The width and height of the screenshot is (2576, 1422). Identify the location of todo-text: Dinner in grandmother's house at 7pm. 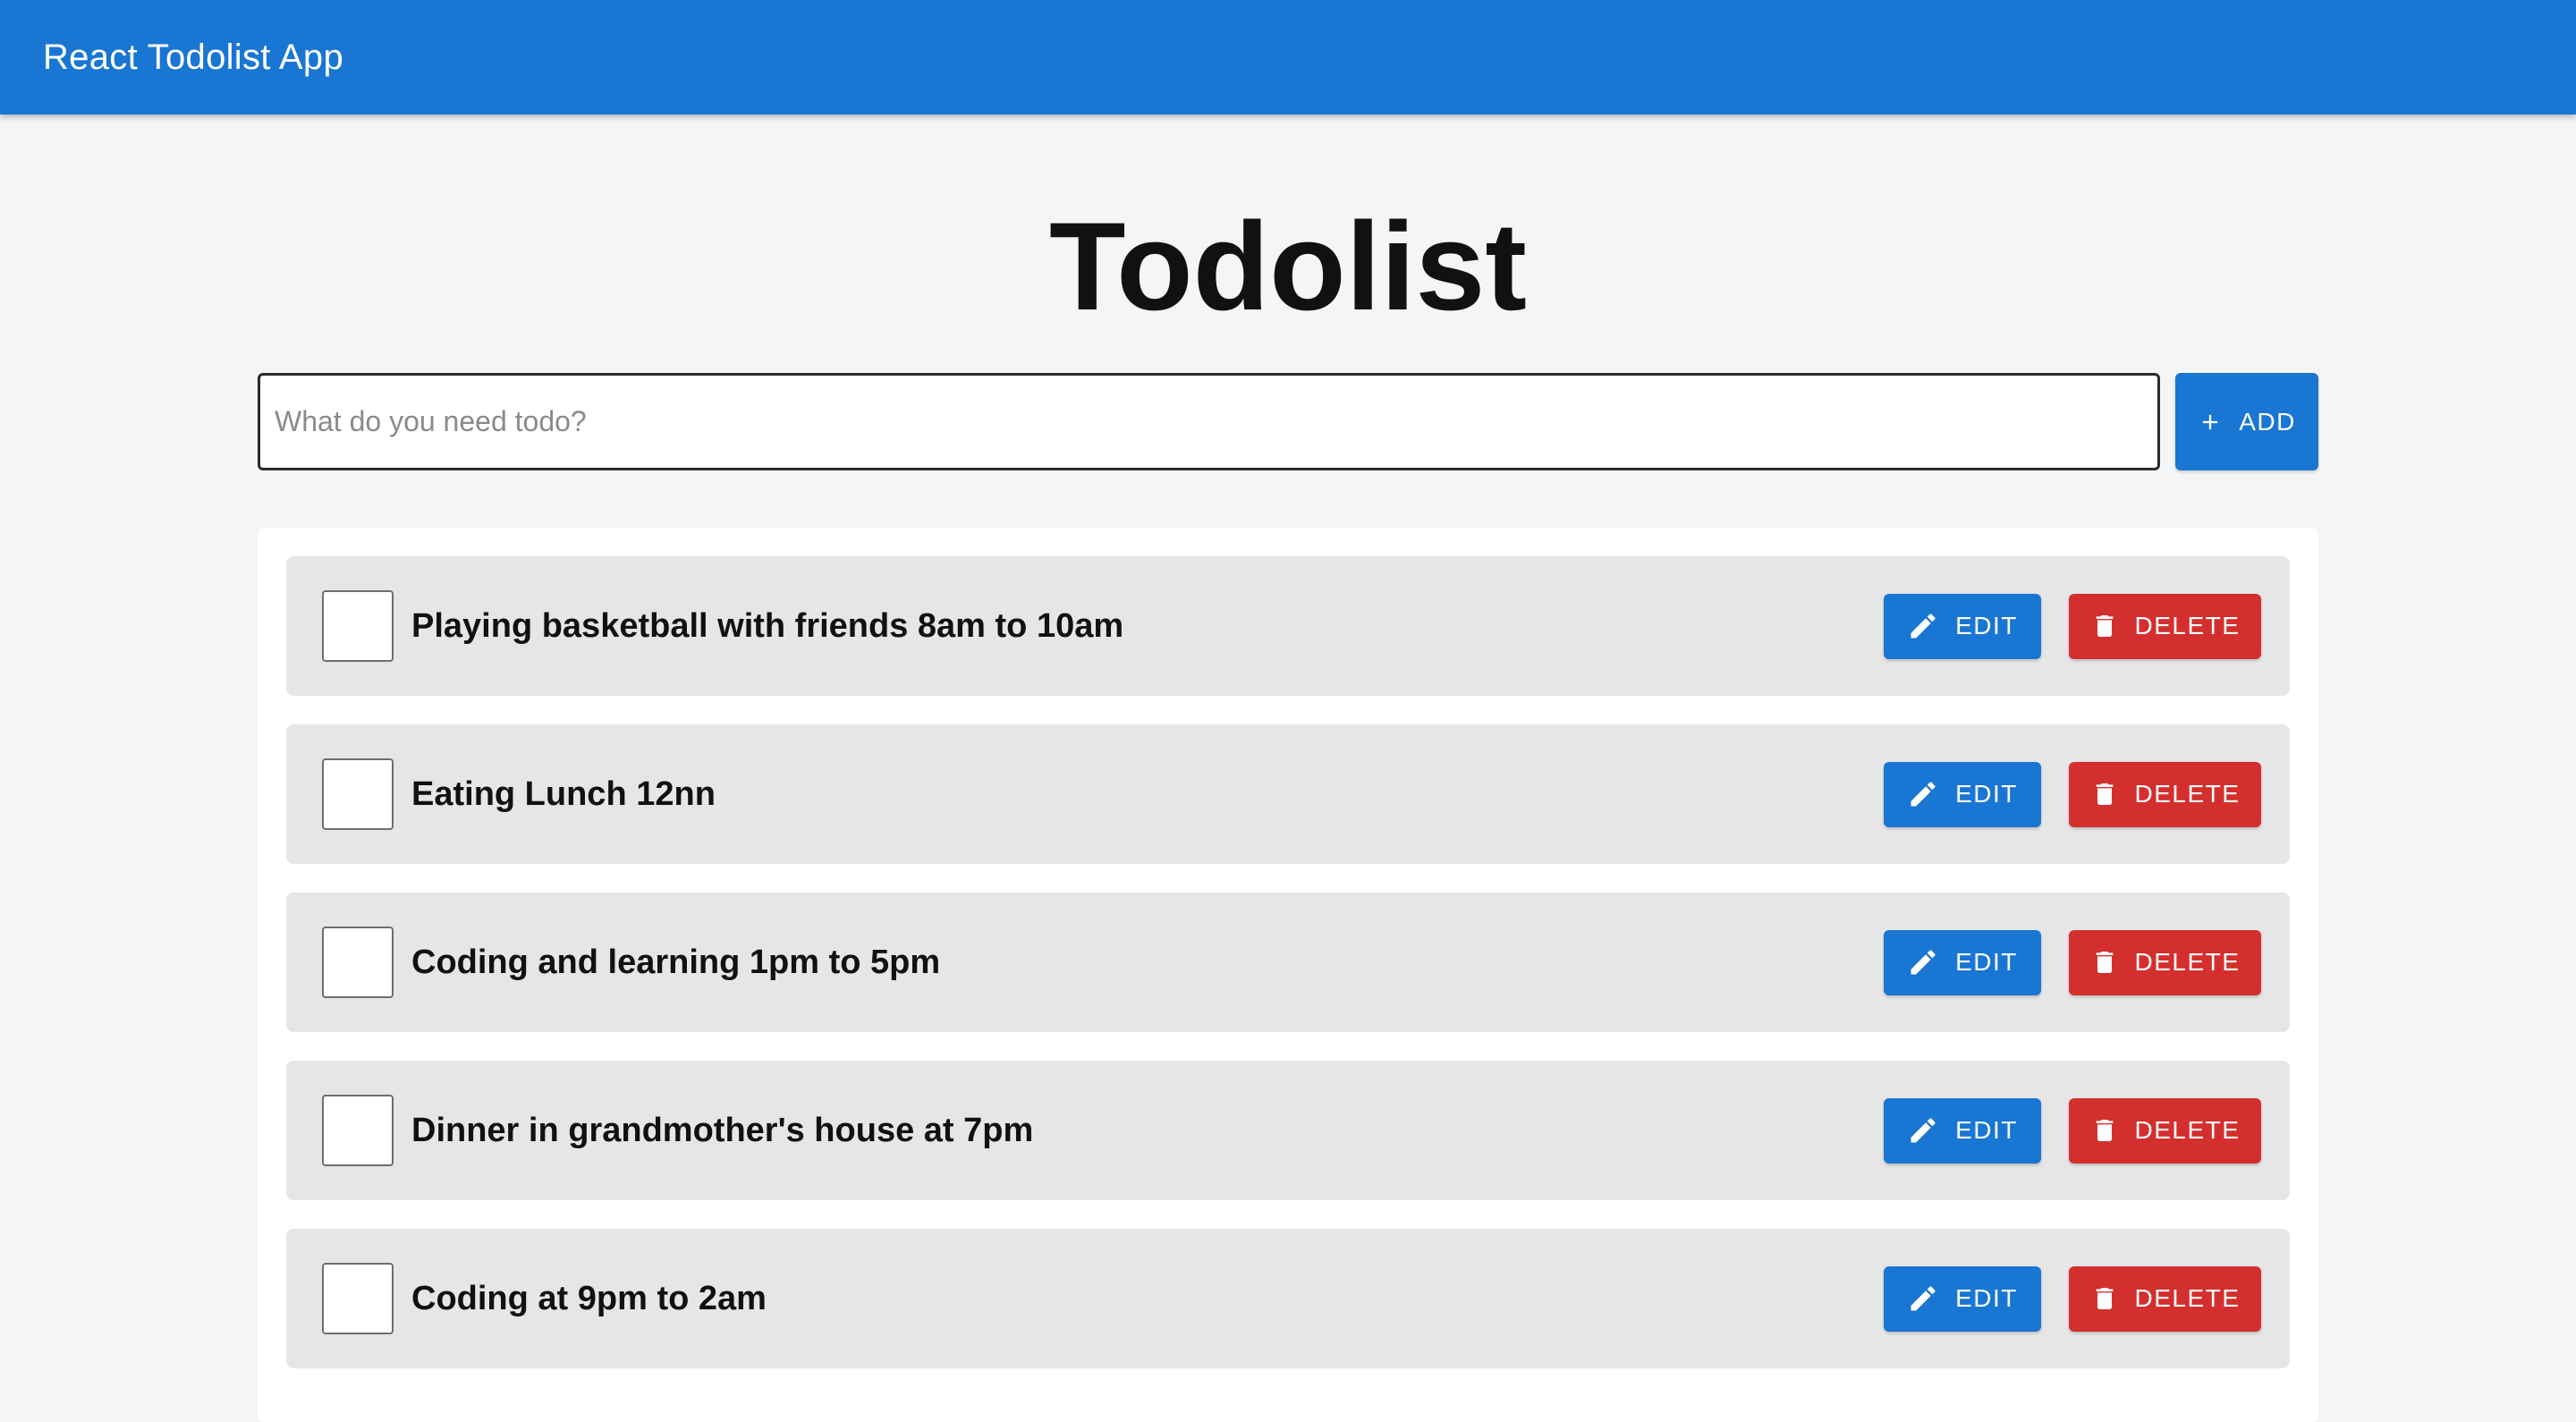
(722, 1130).